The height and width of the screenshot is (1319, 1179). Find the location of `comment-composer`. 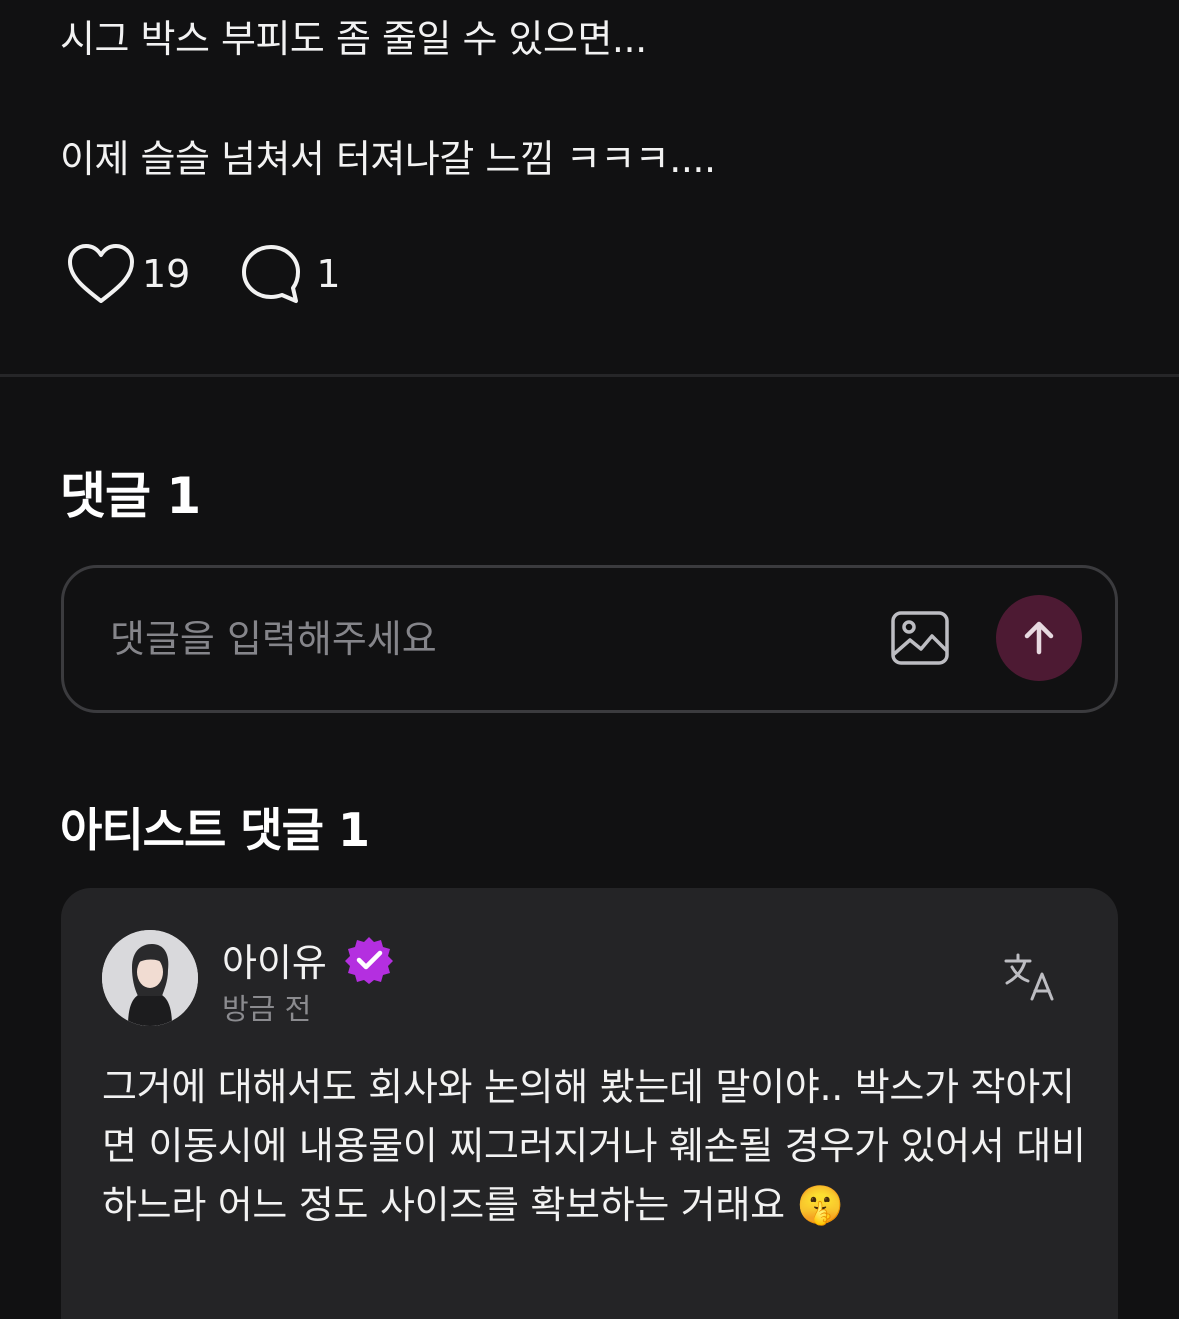

comment-composer is located at coordinates (589, 639).